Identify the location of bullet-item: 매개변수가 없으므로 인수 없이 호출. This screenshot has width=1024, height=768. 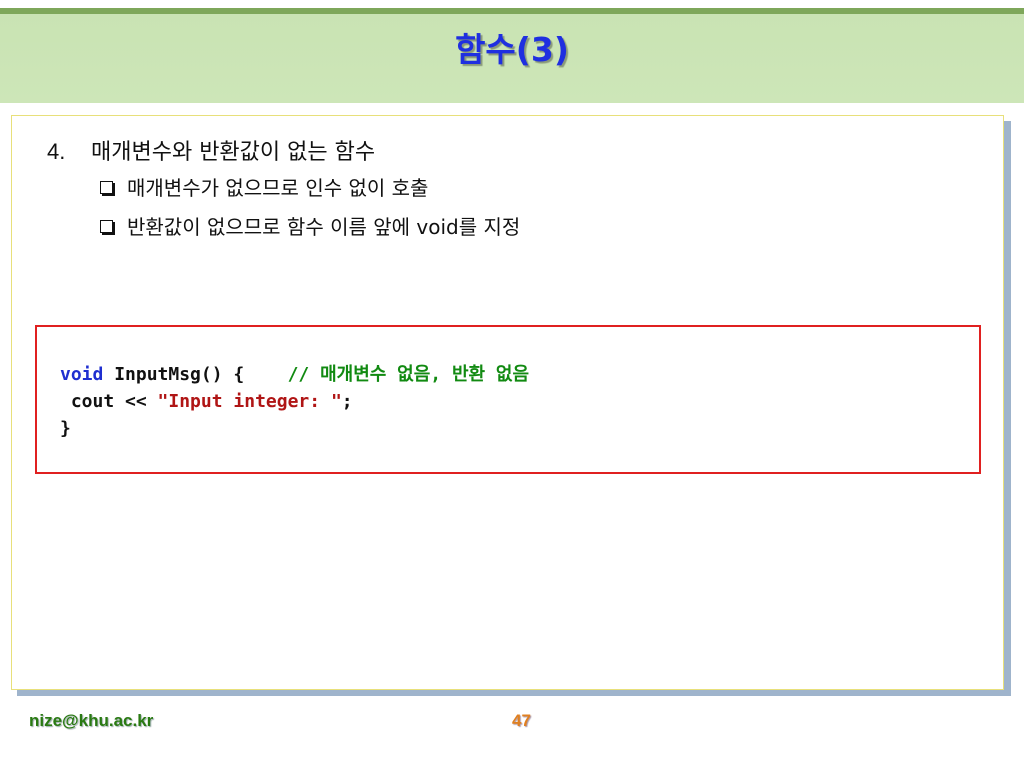
(264, 188).